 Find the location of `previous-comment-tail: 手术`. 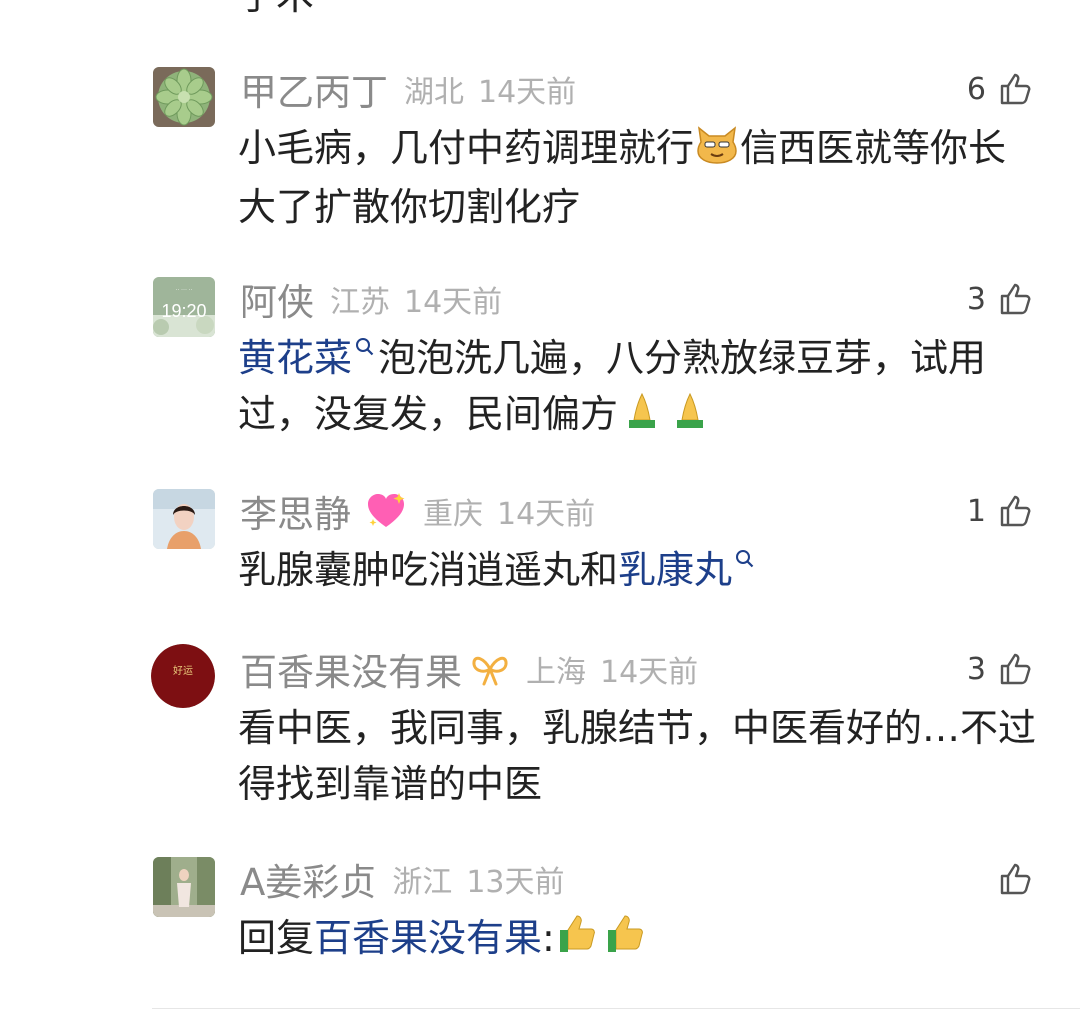

previous-comment-tail: 手术 is located at coordinates (276, 10).